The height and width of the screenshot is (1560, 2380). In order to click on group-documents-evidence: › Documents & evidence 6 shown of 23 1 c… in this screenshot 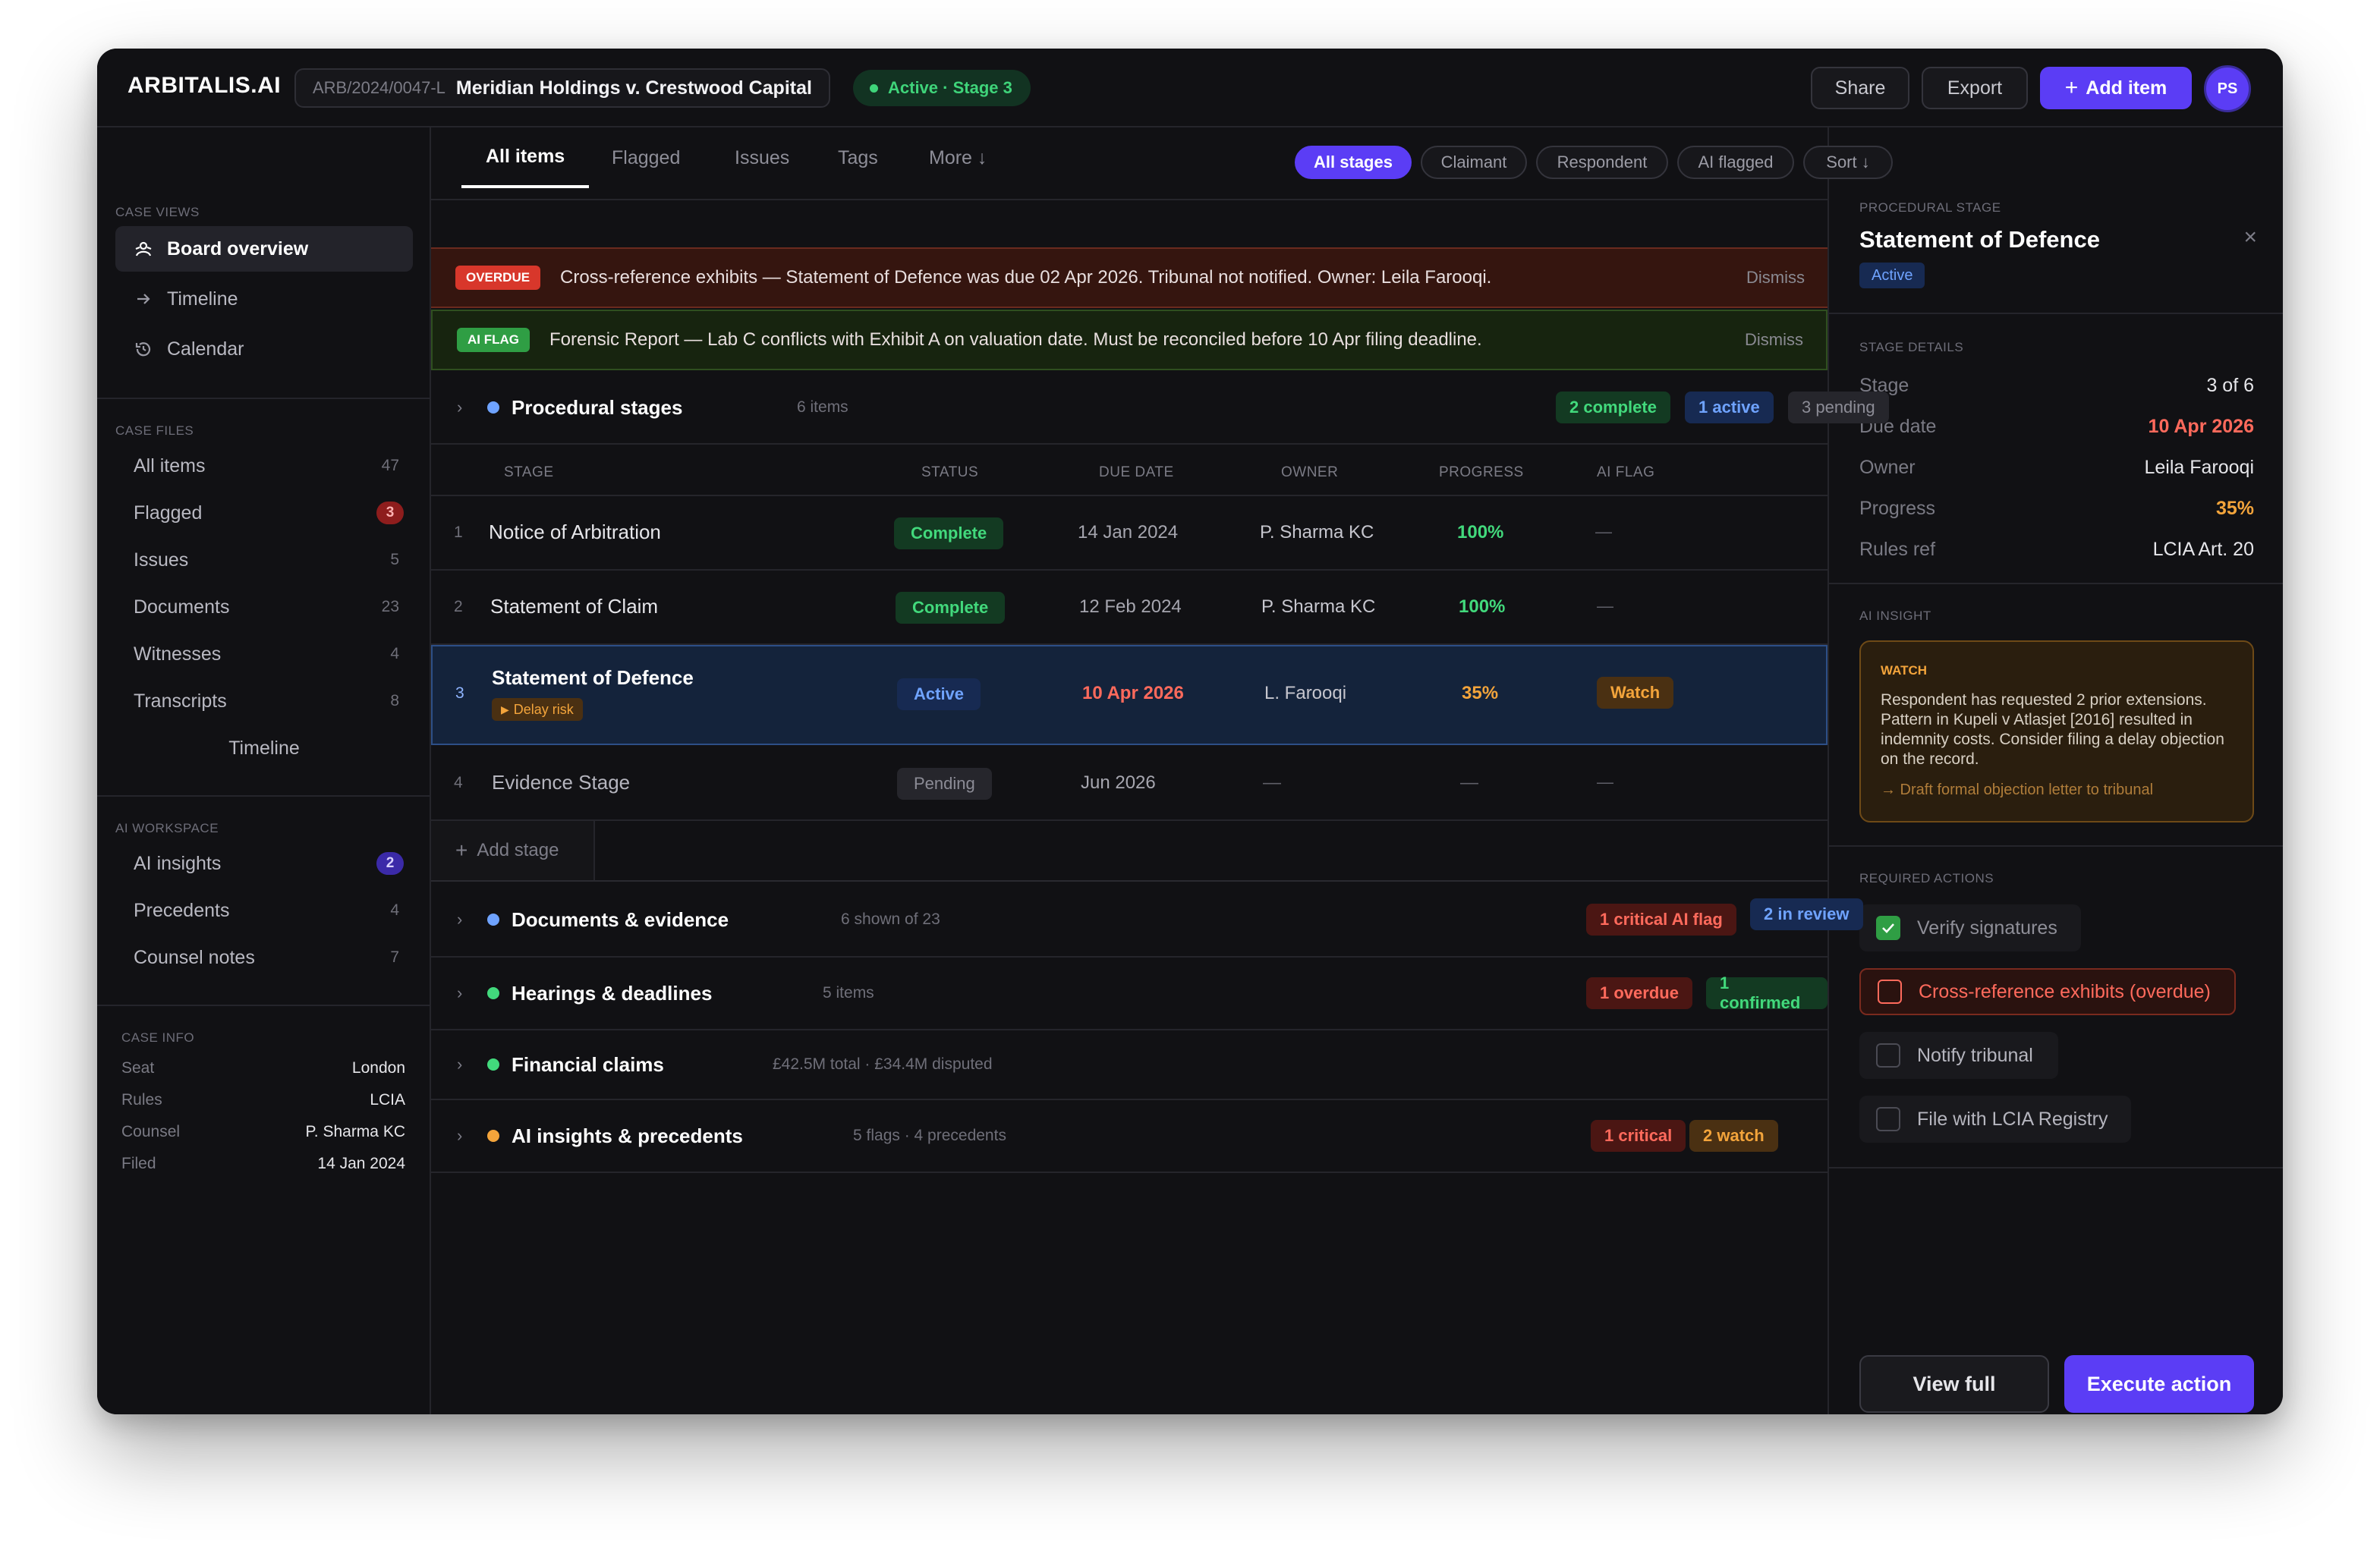, I will do `click(1129, 920)`.